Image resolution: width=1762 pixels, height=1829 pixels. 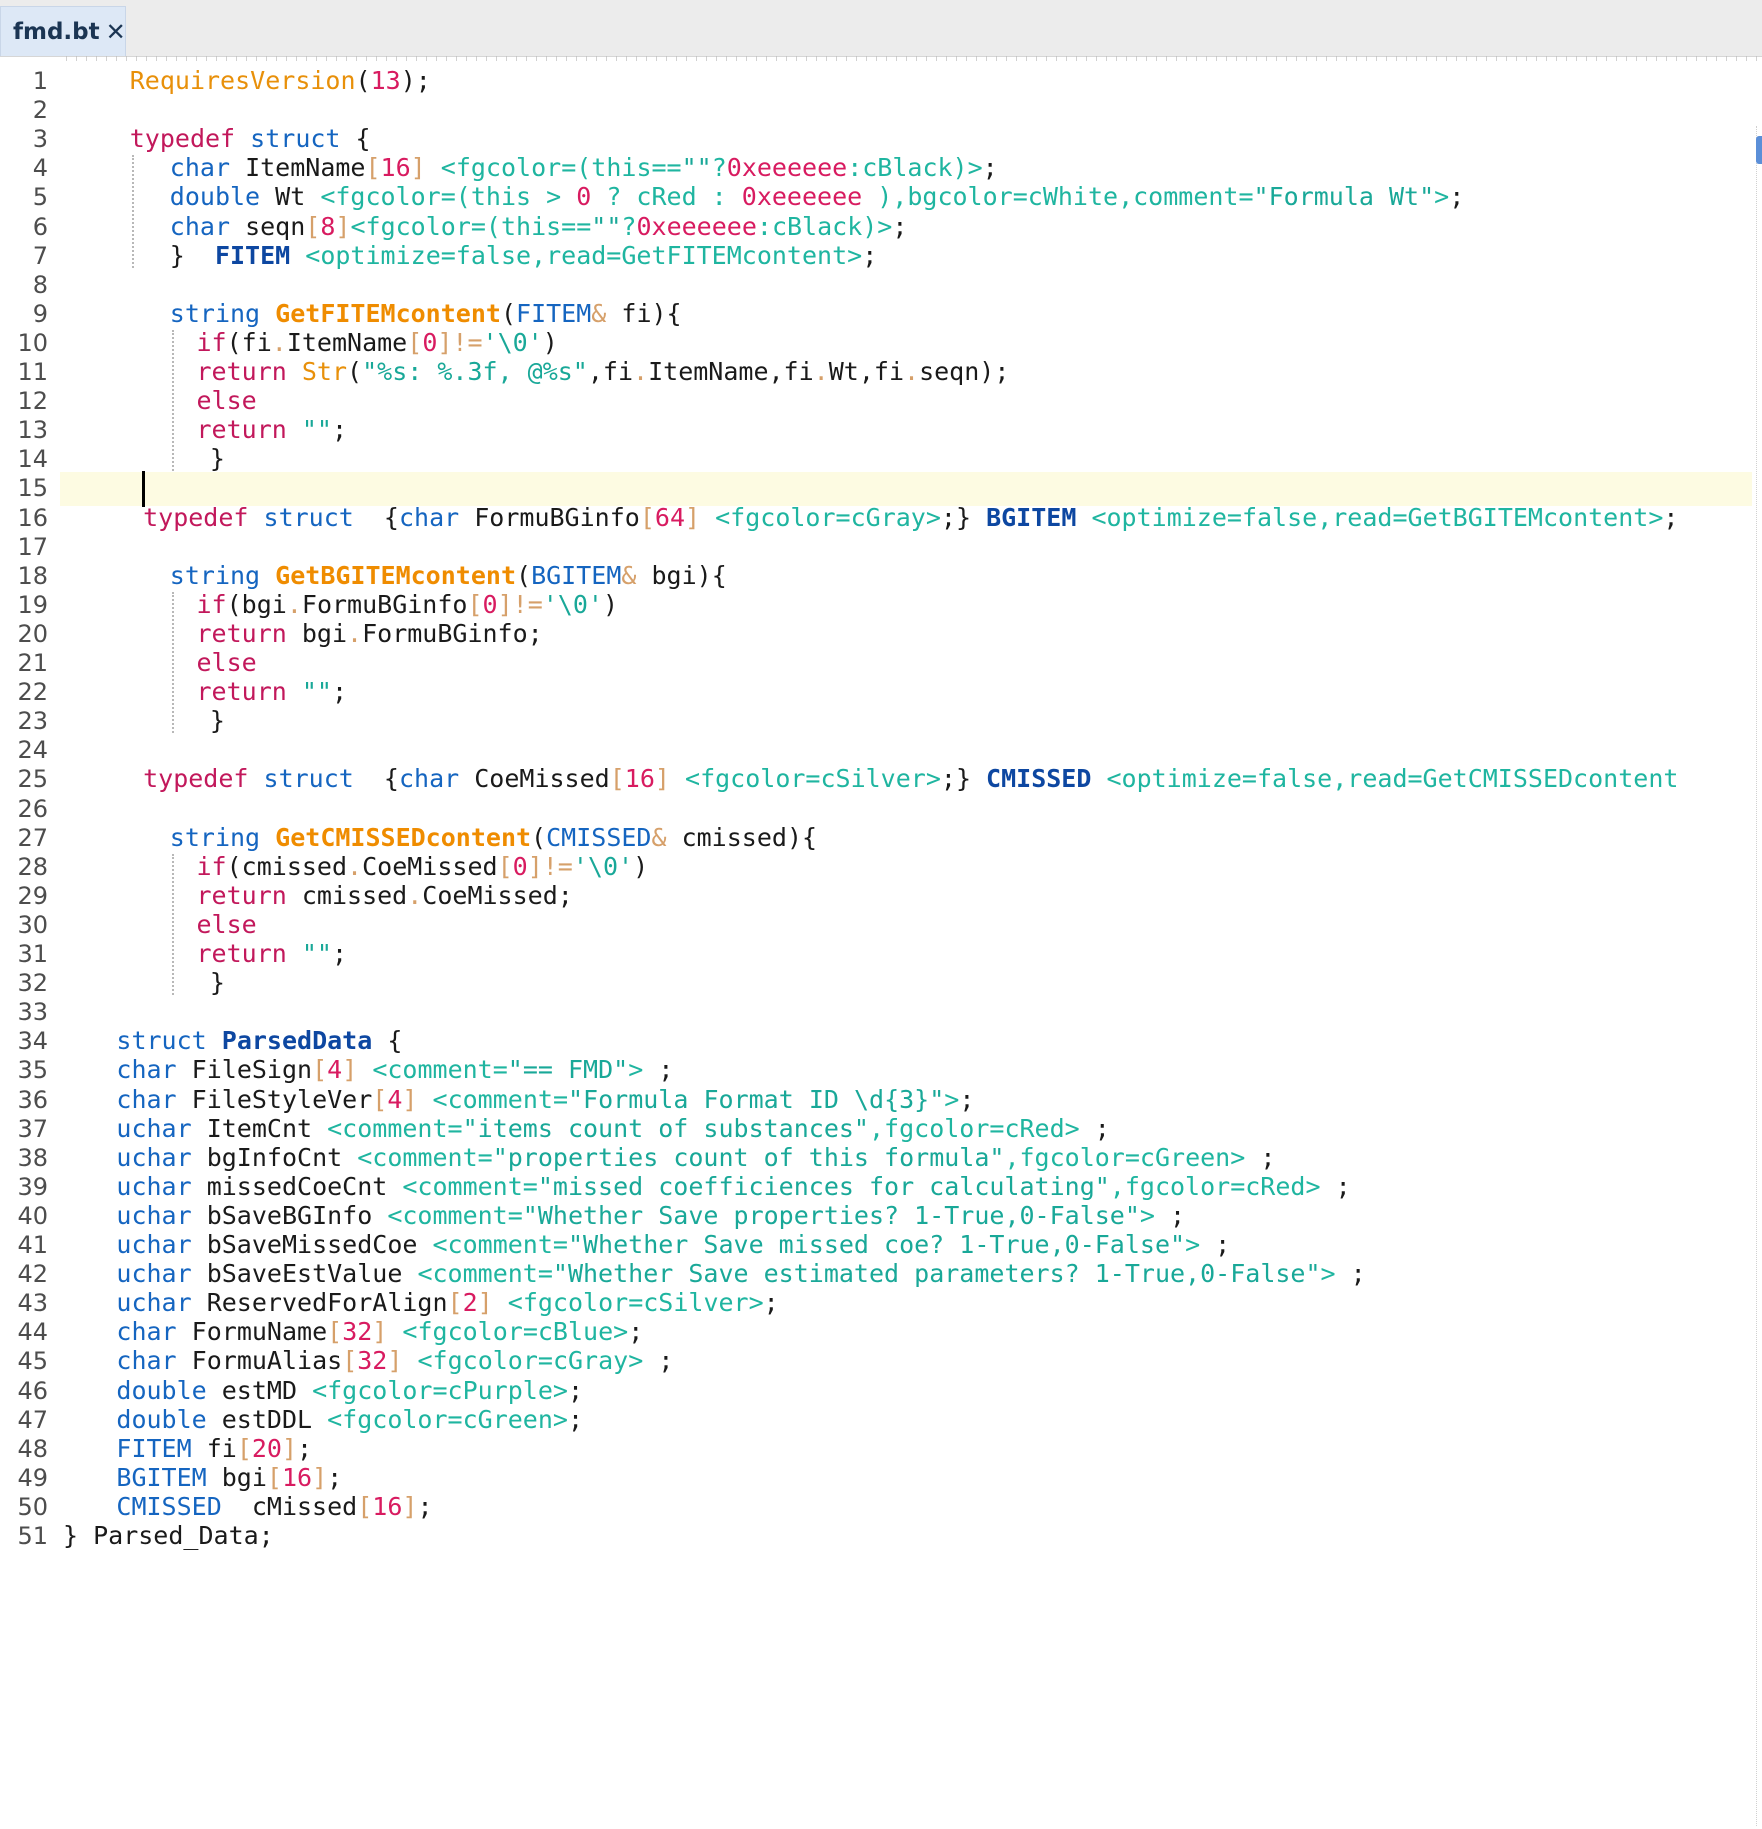 What do you see at coordinates (347, 342) in the screenshot?
I see `code-token: ItemName` at bounding box center [347, 342].